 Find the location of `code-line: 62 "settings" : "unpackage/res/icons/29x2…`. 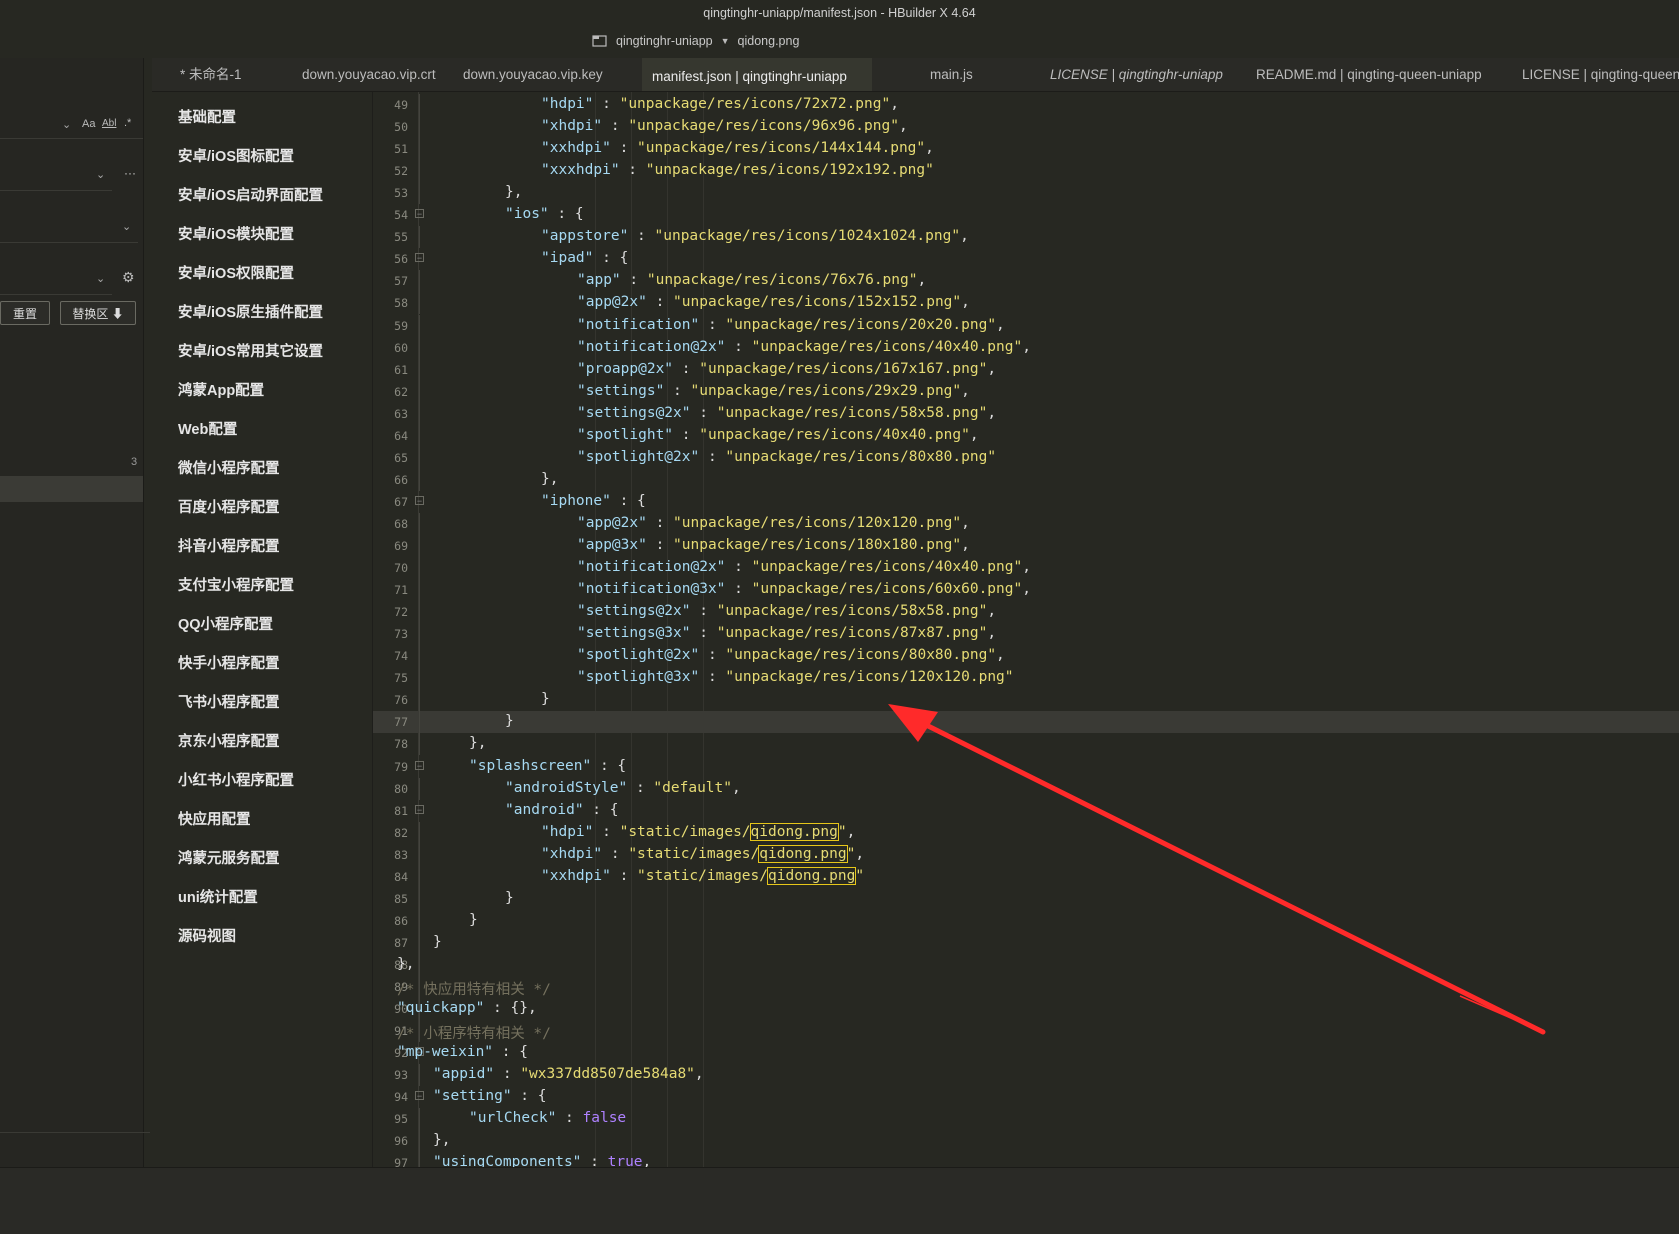

code-line: 62 "settings" : "unpackage/res/icons/29x2… is located at coordinates (1026, 391).